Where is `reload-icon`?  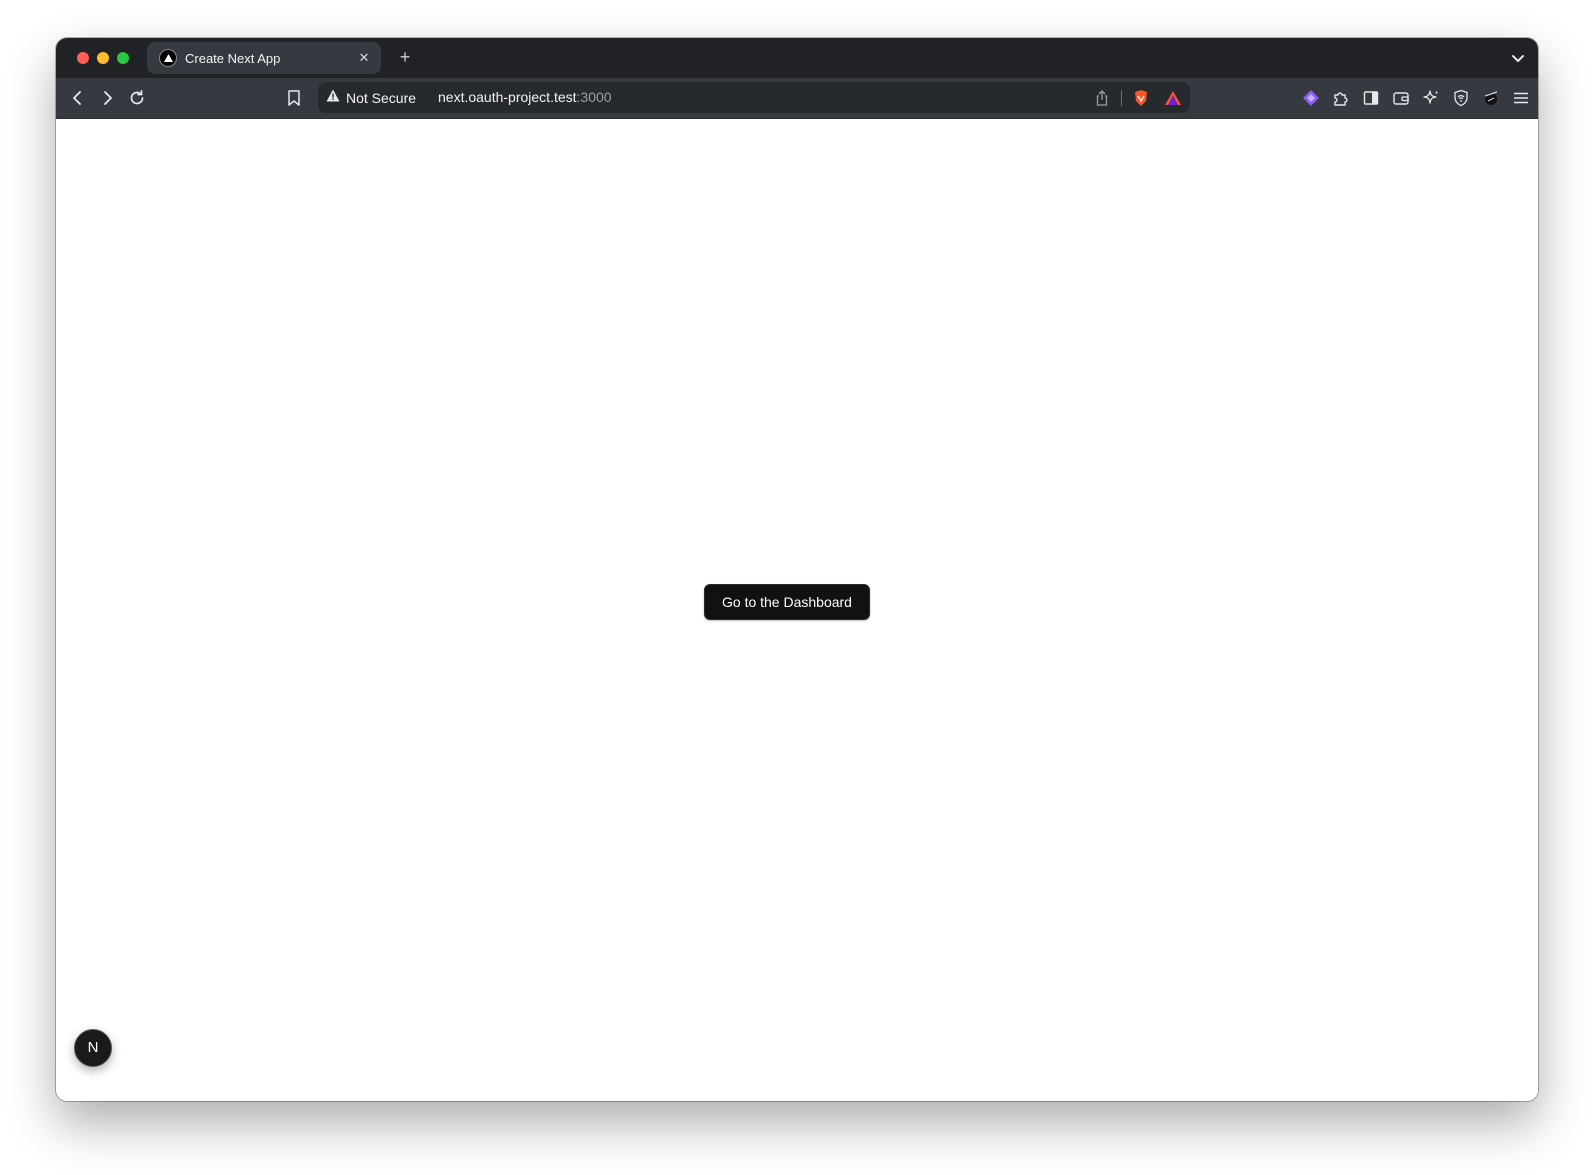 reload-icon is located at coordinates (137, 98).